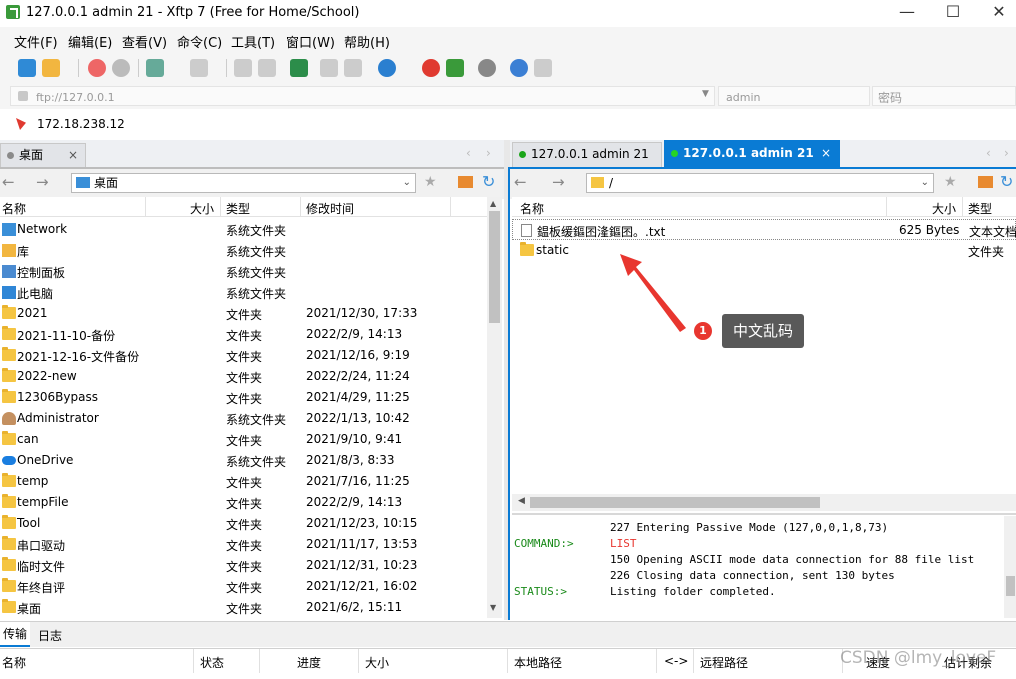  Describe the element at coordinates (362, 96) in the screenshot. I see `host-input` at that location.